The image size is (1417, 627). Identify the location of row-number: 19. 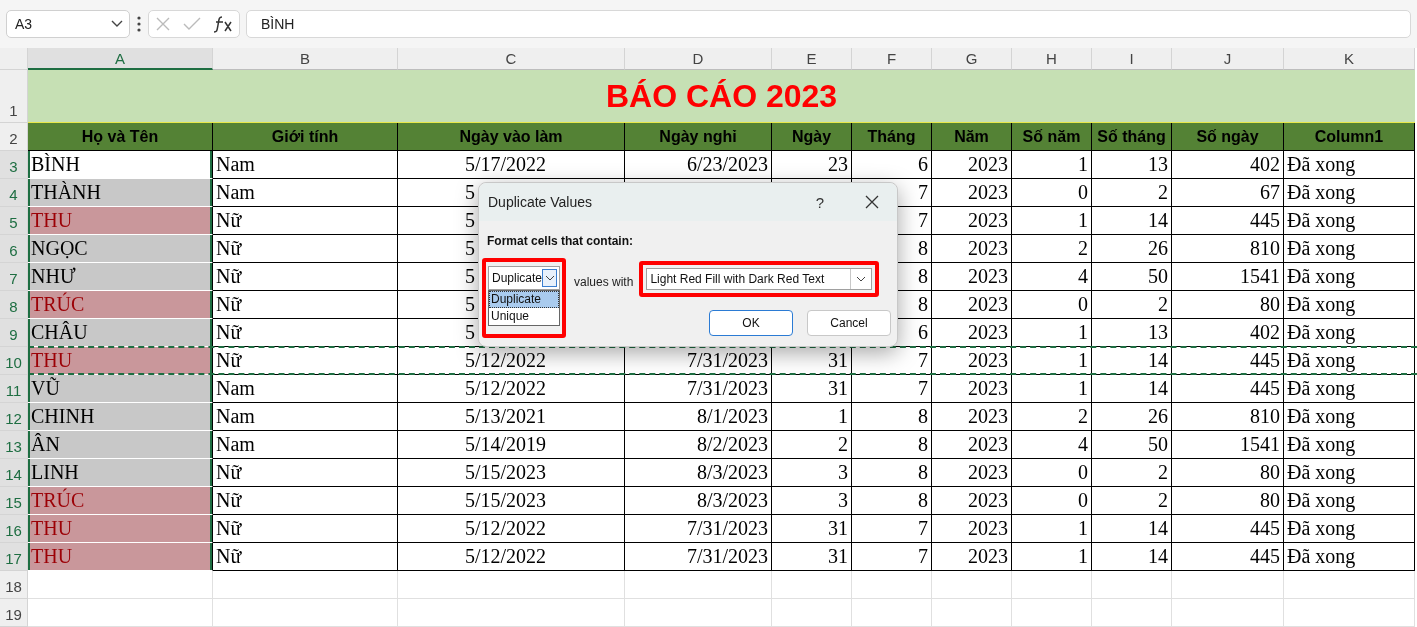
(14, 613).